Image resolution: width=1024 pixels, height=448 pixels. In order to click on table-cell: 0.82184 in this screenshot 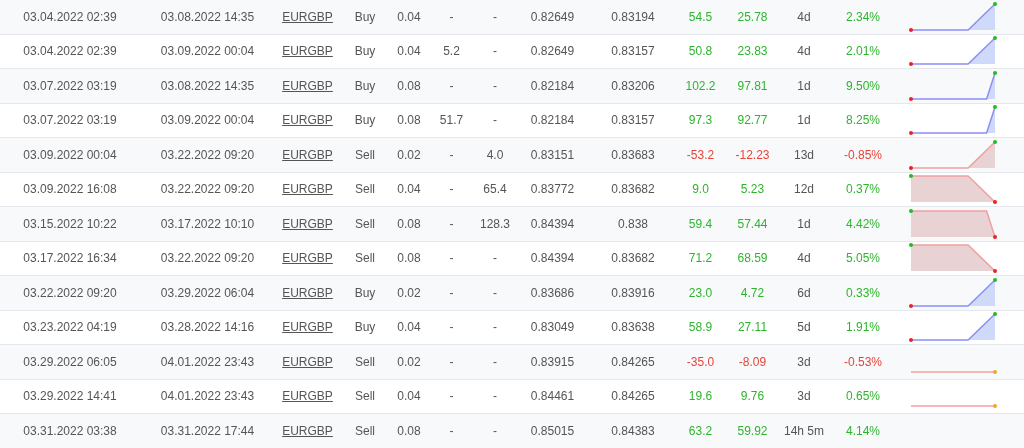, I will do `click(552, 85)`.